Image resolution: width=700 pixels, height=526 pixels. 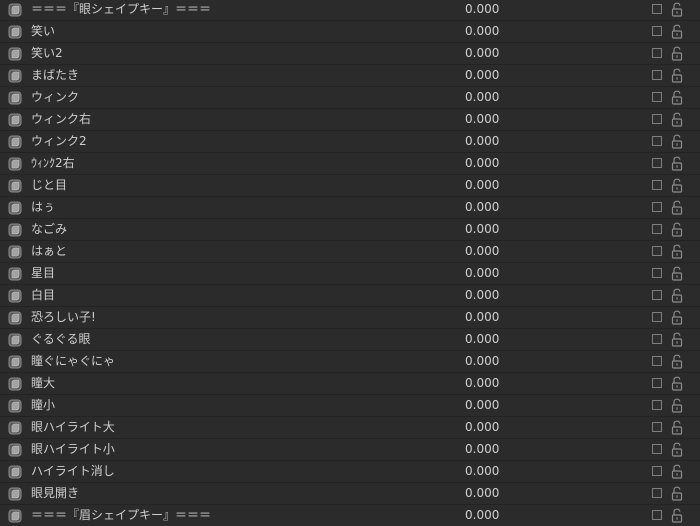 What do you see at coordinates (350, 252) in the screenshot?
I see `shape-key-row: はぁと 0.000` at bounding box center [350, 252].